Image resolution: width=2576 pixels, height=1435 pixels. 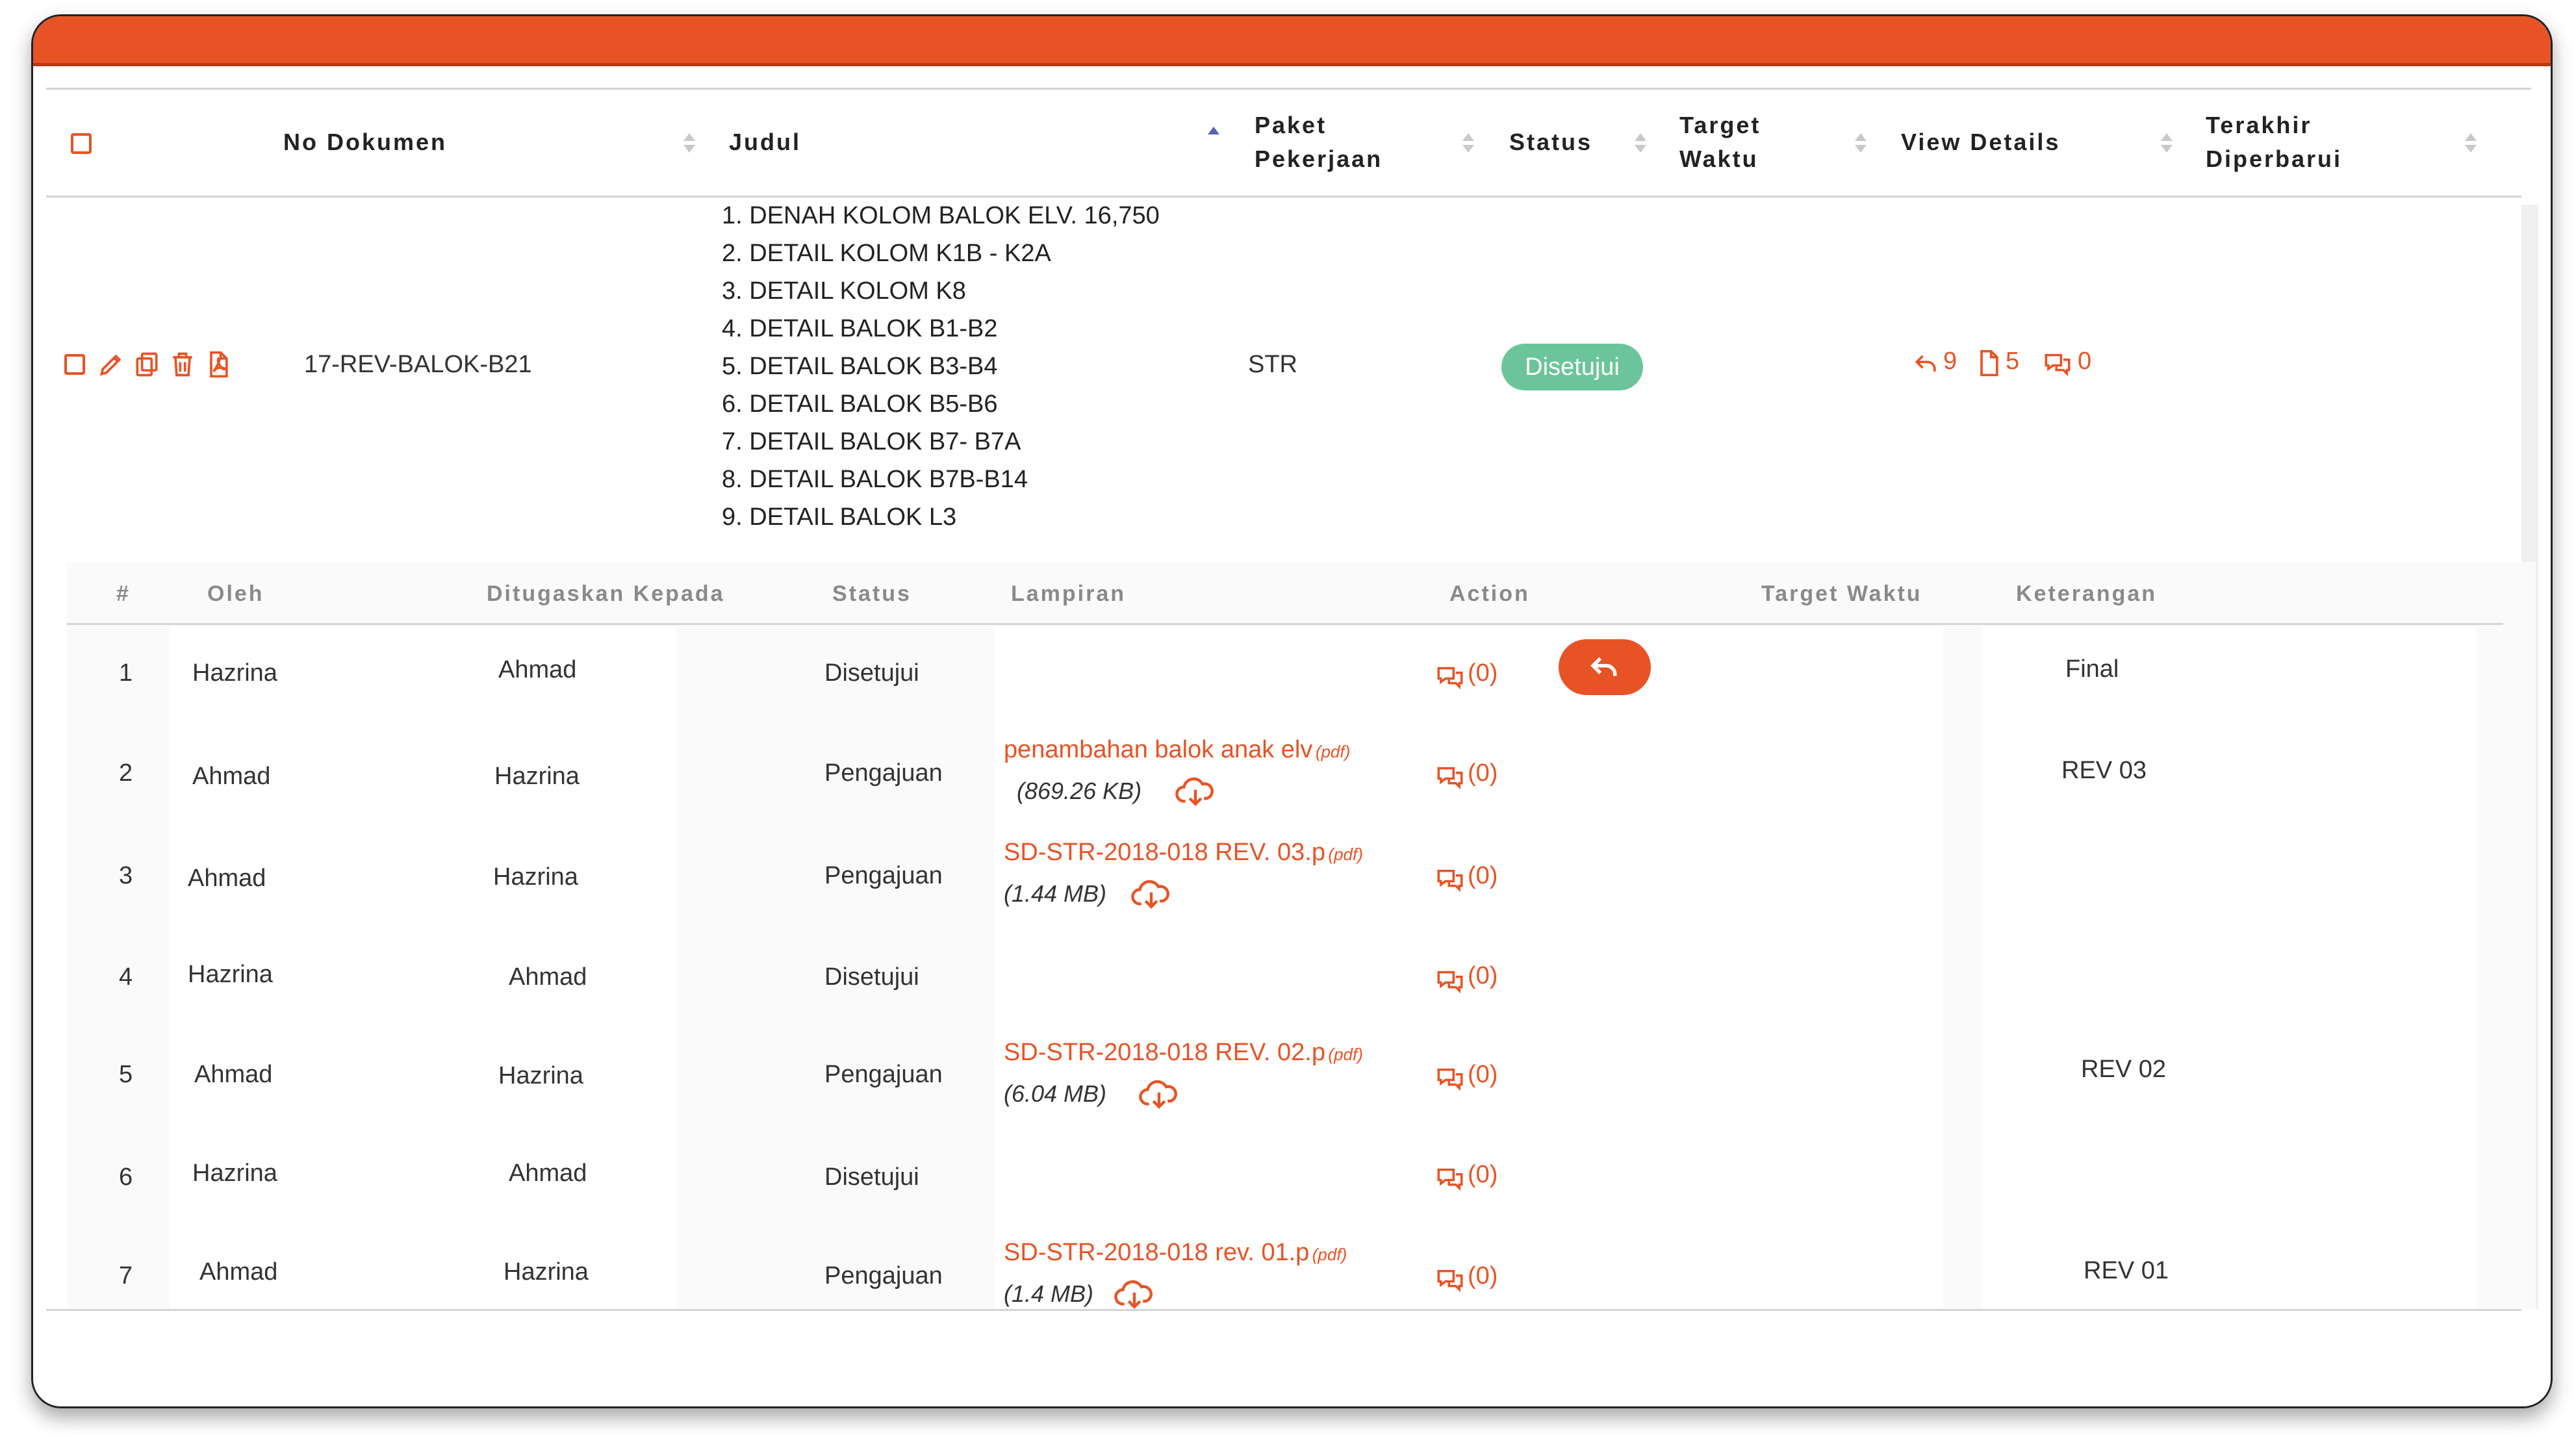 What do you see at coordinates (606, 593) in the screenshot?
I see `history-header-ditugaskan: Ditugaskan Kepada` at bounding box center [606, 593].